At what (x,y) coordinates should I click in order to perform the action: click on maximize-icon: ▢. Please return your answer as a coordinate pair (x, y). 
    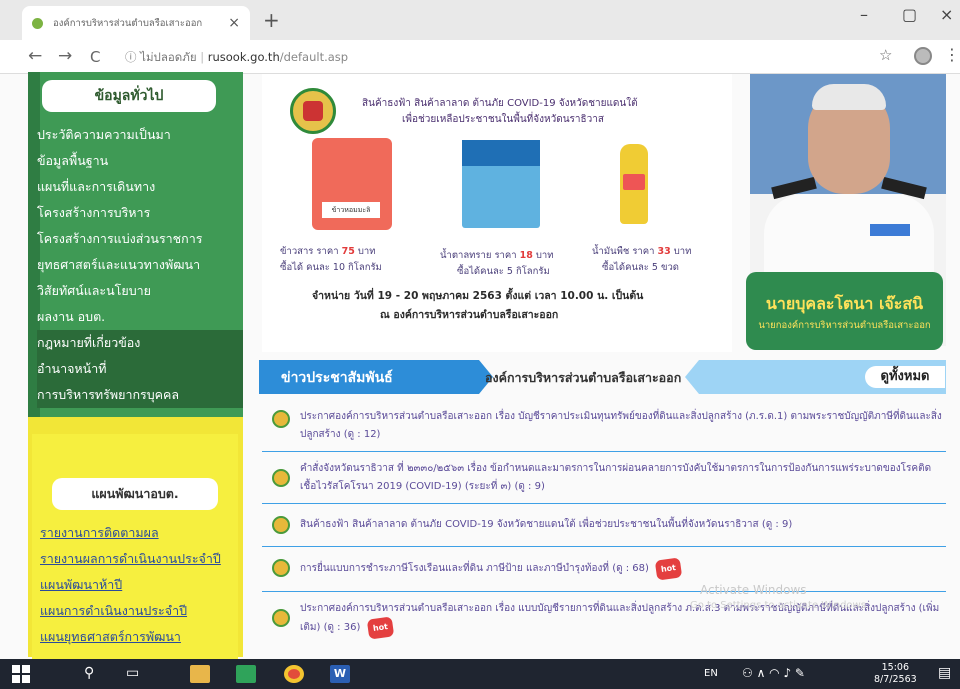
    Looking at the image, I should click on (909, 14).